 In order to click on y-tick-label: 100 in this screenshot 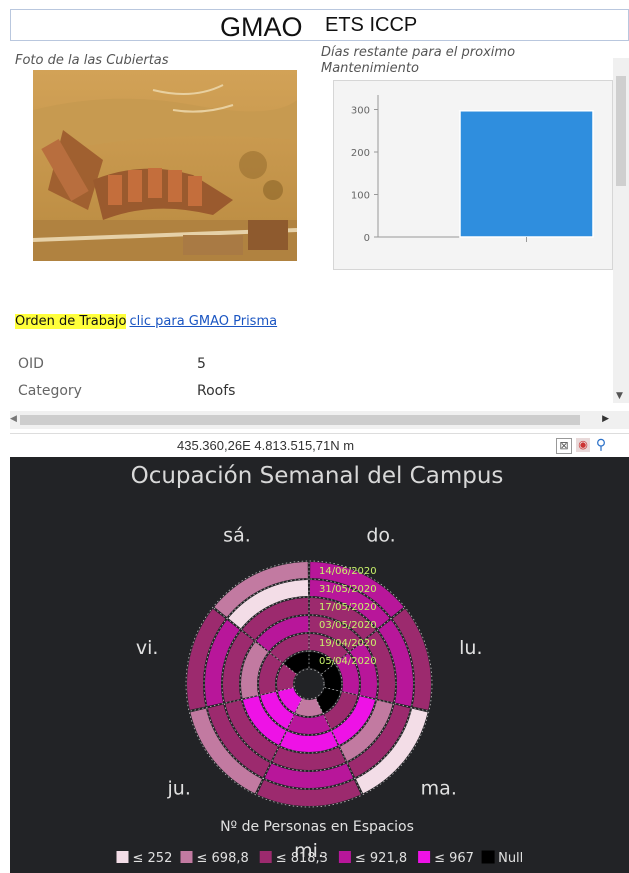, I will do `click(360, 196)`.